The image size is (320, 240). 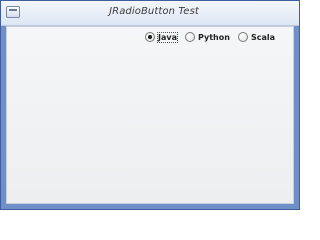 What do you see at coordinates (154, 11) in the screenshot?
I see `window-title: JRadioButton Test` at bounding box center [154, 11].